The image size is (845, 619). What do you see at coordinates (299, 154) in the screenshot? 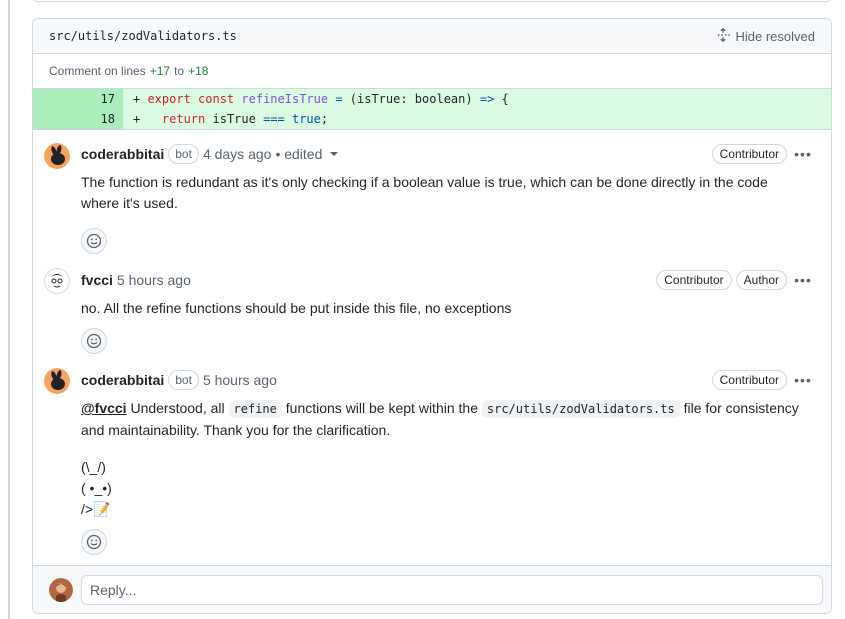
I see `edited-label: • edited` at bounding box center [299, 154].